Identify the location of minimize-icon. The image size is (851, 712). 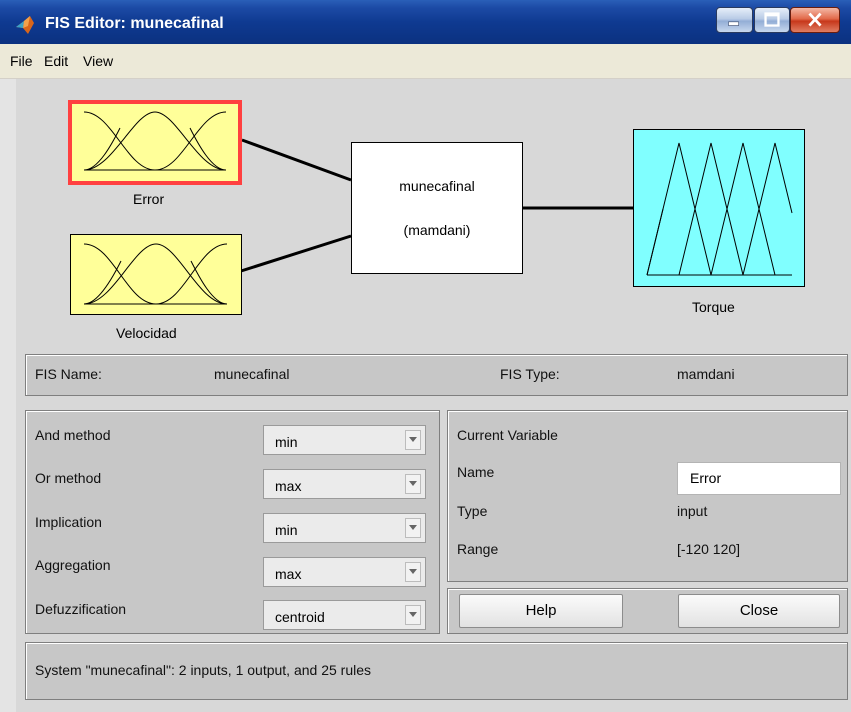
(733, 23).